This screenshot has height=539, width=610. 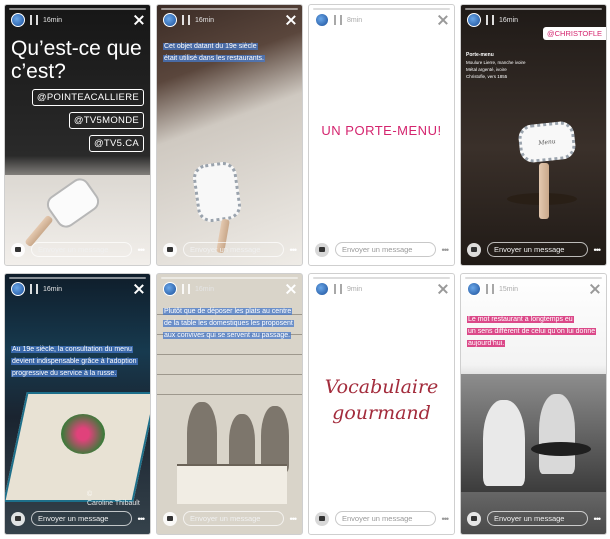 What do you see at coordinates (116, 143) in the screenshot?
I see `mention-tag: @TV5.CA` at bounding box center [116, 143].